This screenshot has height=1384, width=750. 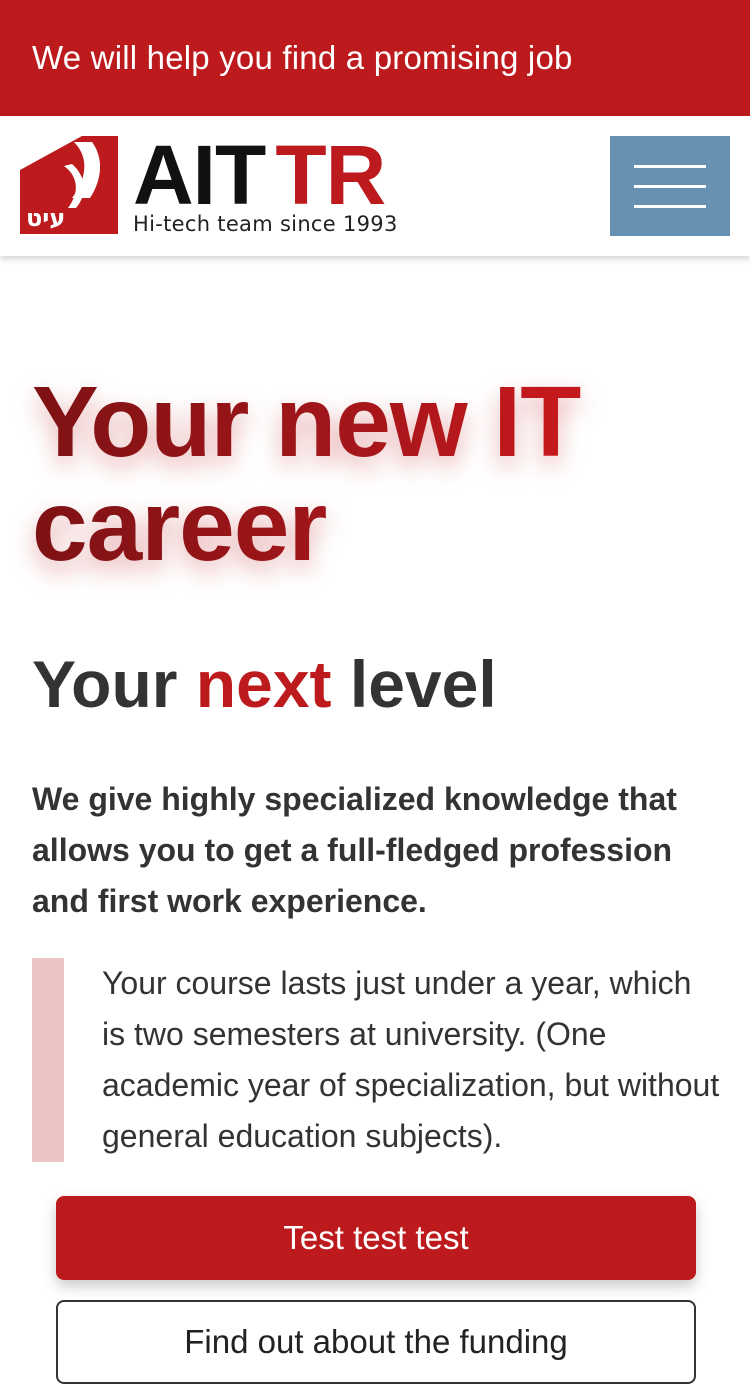 I want to click on logo-mark-icon: עיט, so click(x=69, y=185).